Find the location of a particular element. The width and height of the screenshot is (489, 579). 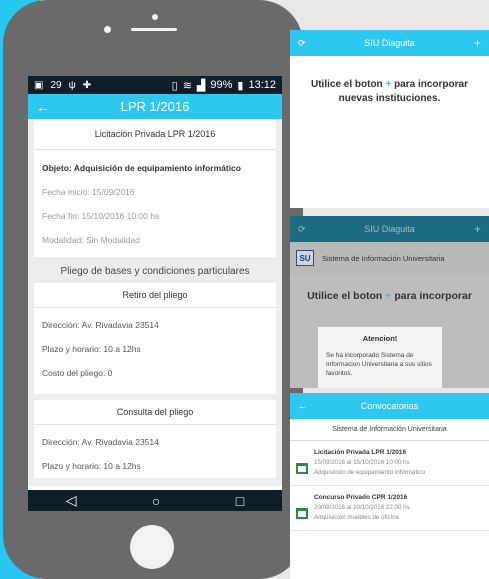

home-button is located at coordinates (152, 547).